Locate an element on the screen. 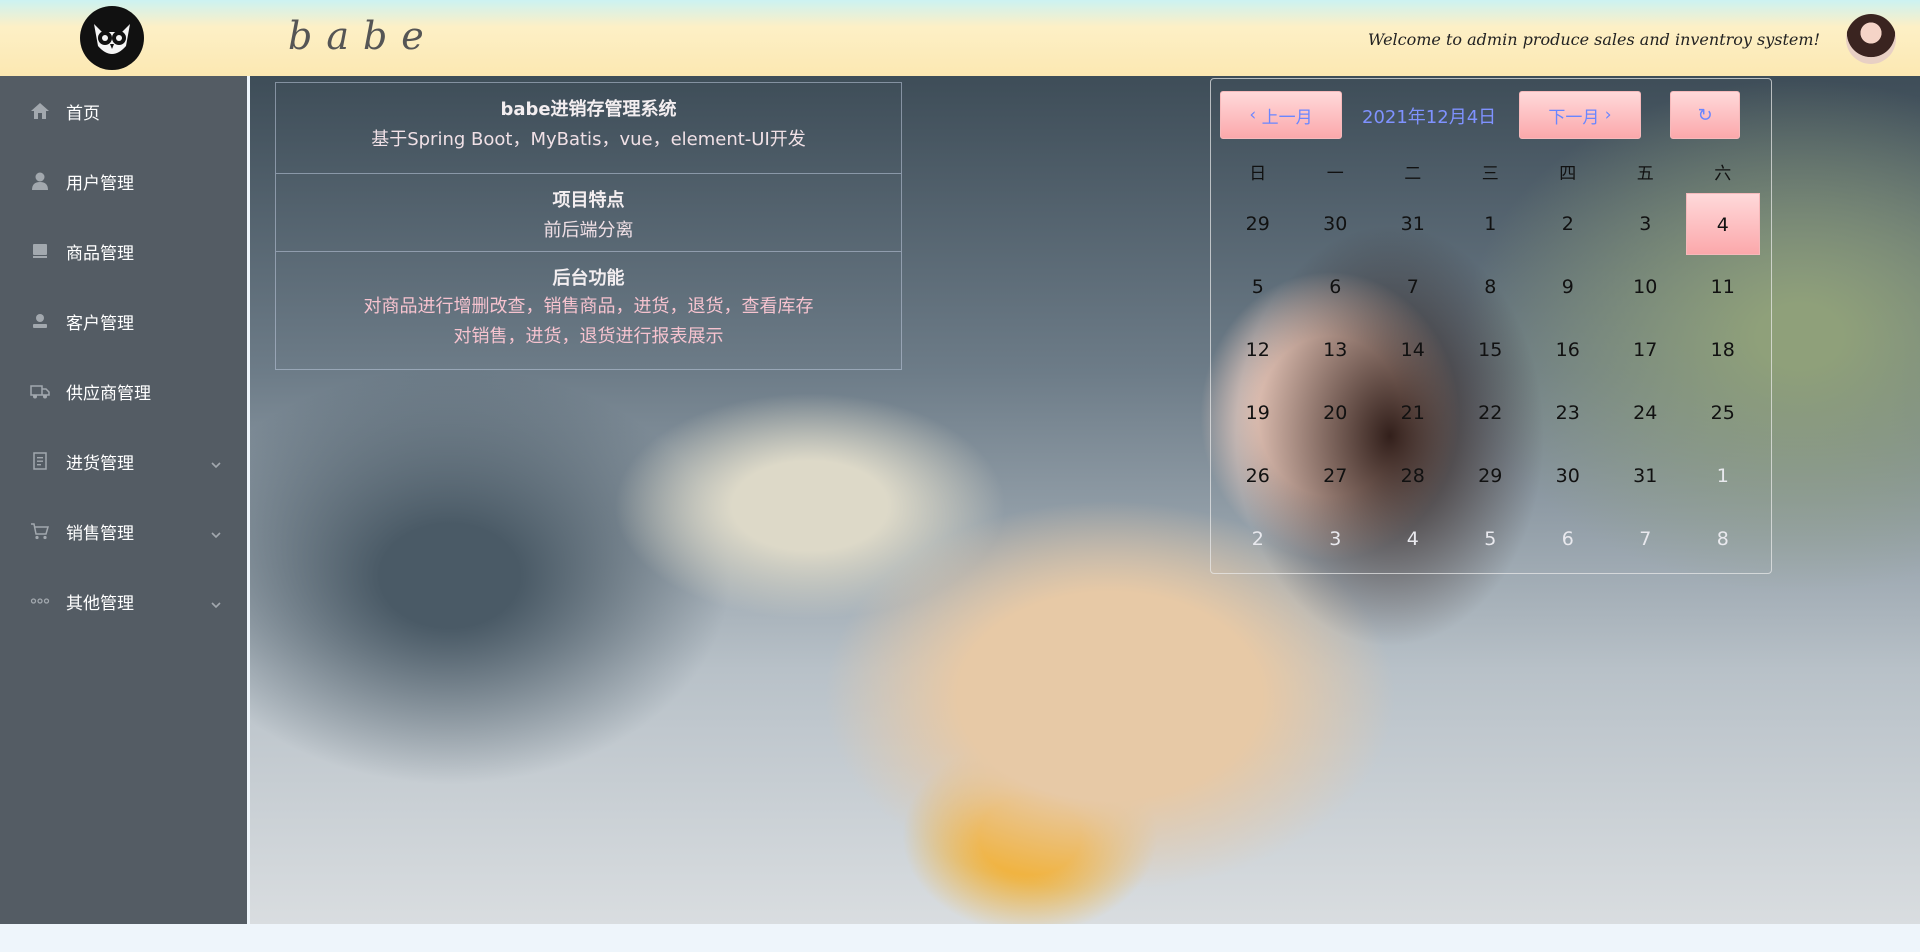 The height and width of the screenshot is (952, 1920). weekday-label: 五 is located at coordinates (1645, 174).